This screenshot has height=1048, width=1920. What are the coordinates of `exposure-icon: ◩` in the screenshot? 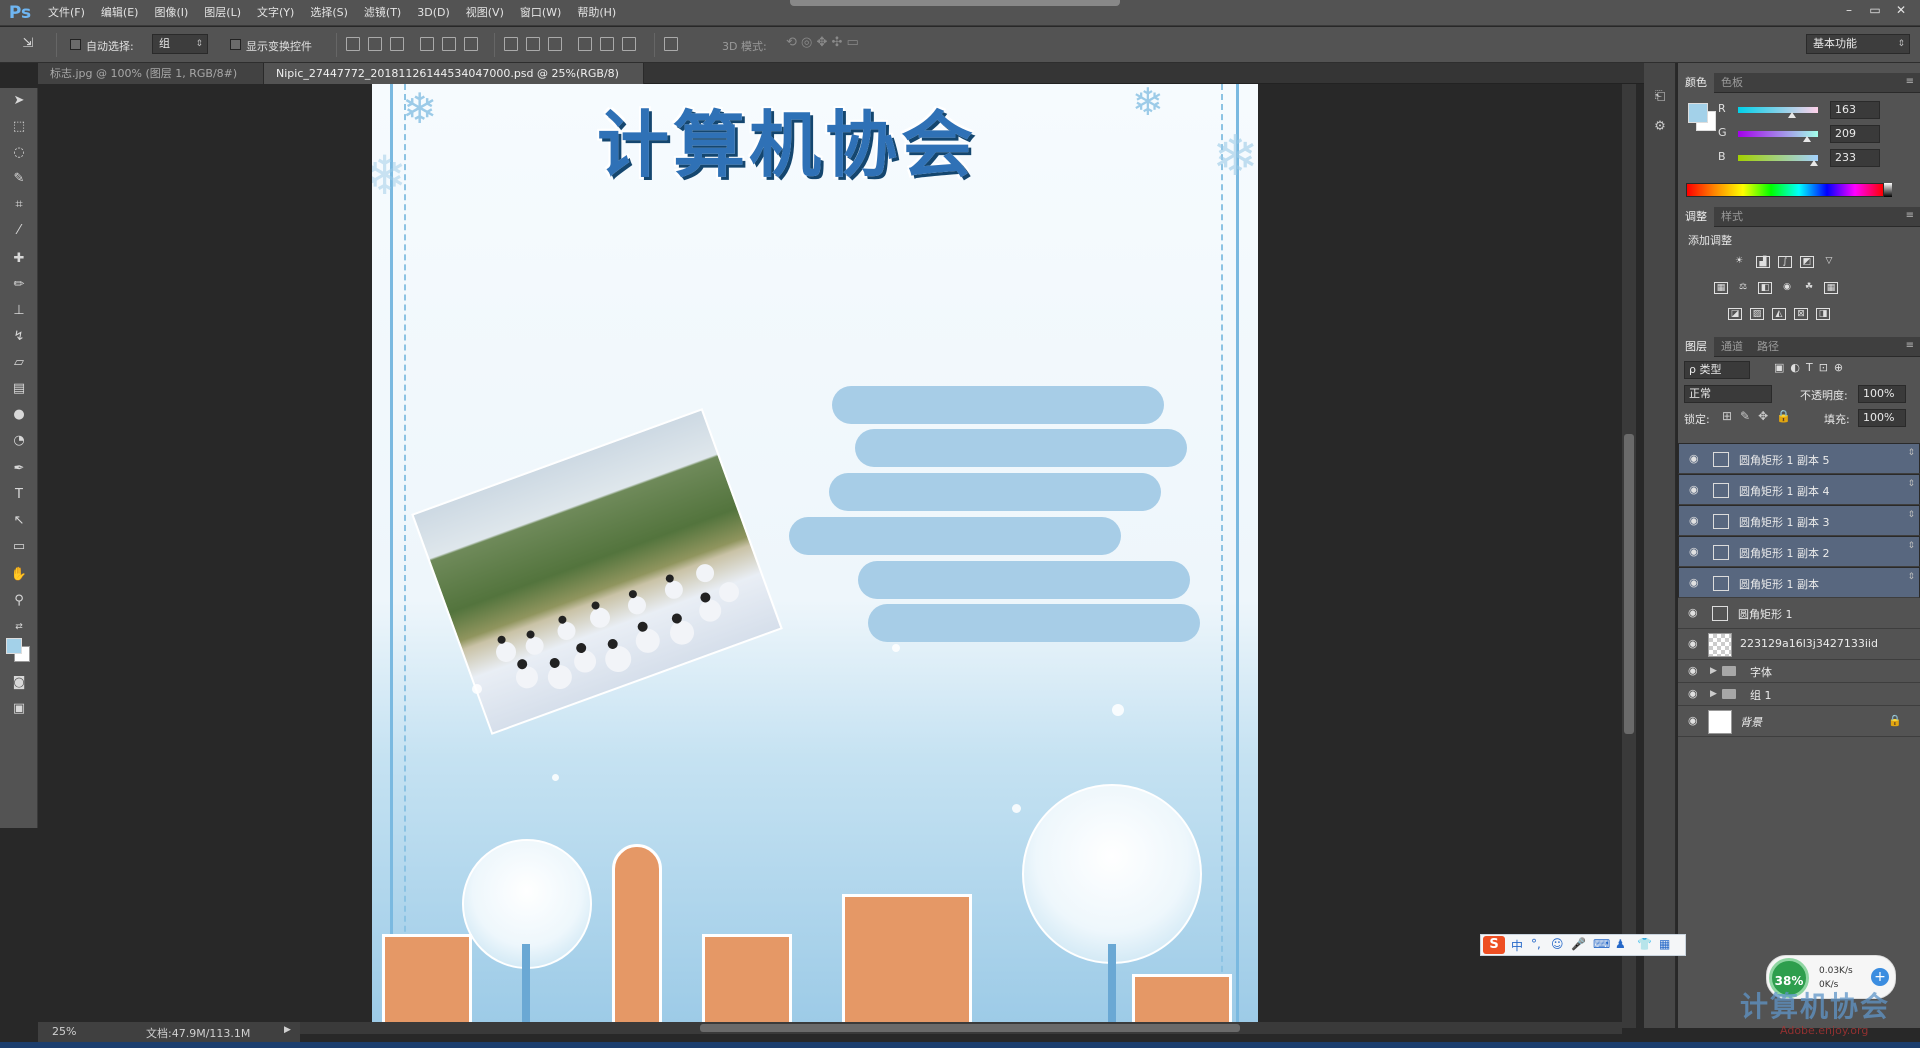 It's located at (1807, 262).